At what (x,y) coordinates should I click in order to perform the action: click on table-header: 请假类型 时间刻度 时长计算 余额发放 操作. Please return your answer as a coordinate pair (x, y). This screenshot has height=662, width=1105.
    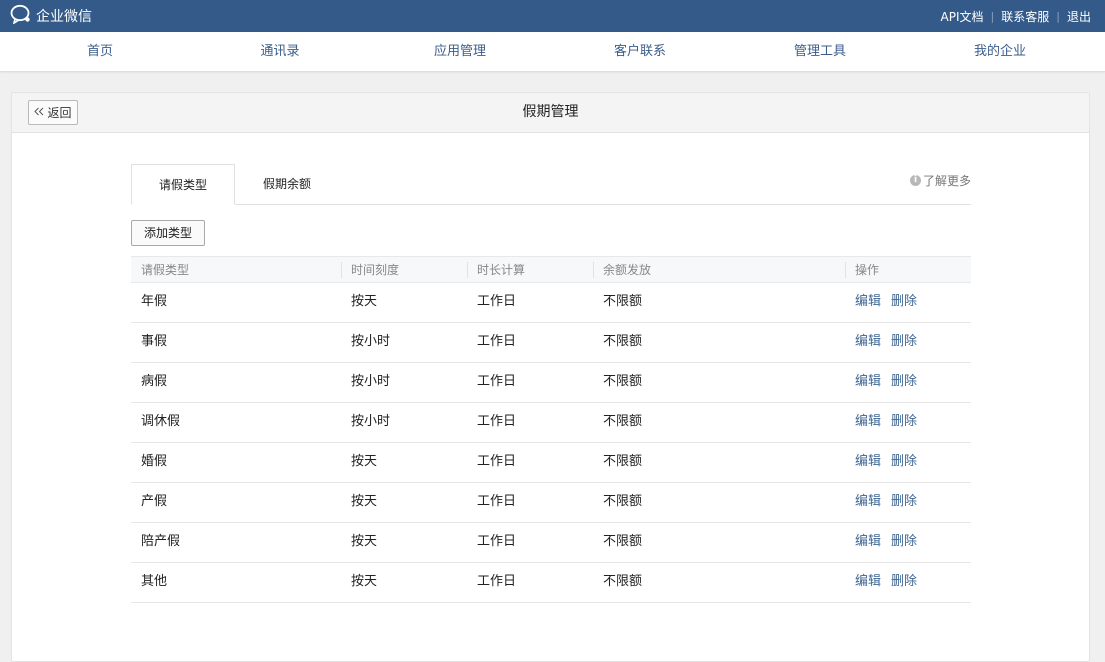
    Looking at the image, I should click on (551, 269).